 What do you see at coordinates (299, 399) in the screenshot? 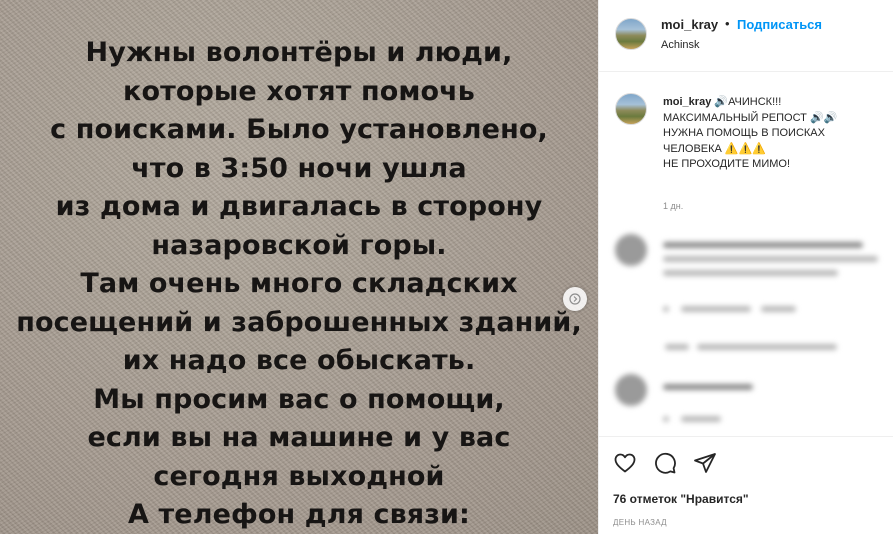
I see `image-text-line: Мы просим вас о помощи,` at bounding box center [299, 399].